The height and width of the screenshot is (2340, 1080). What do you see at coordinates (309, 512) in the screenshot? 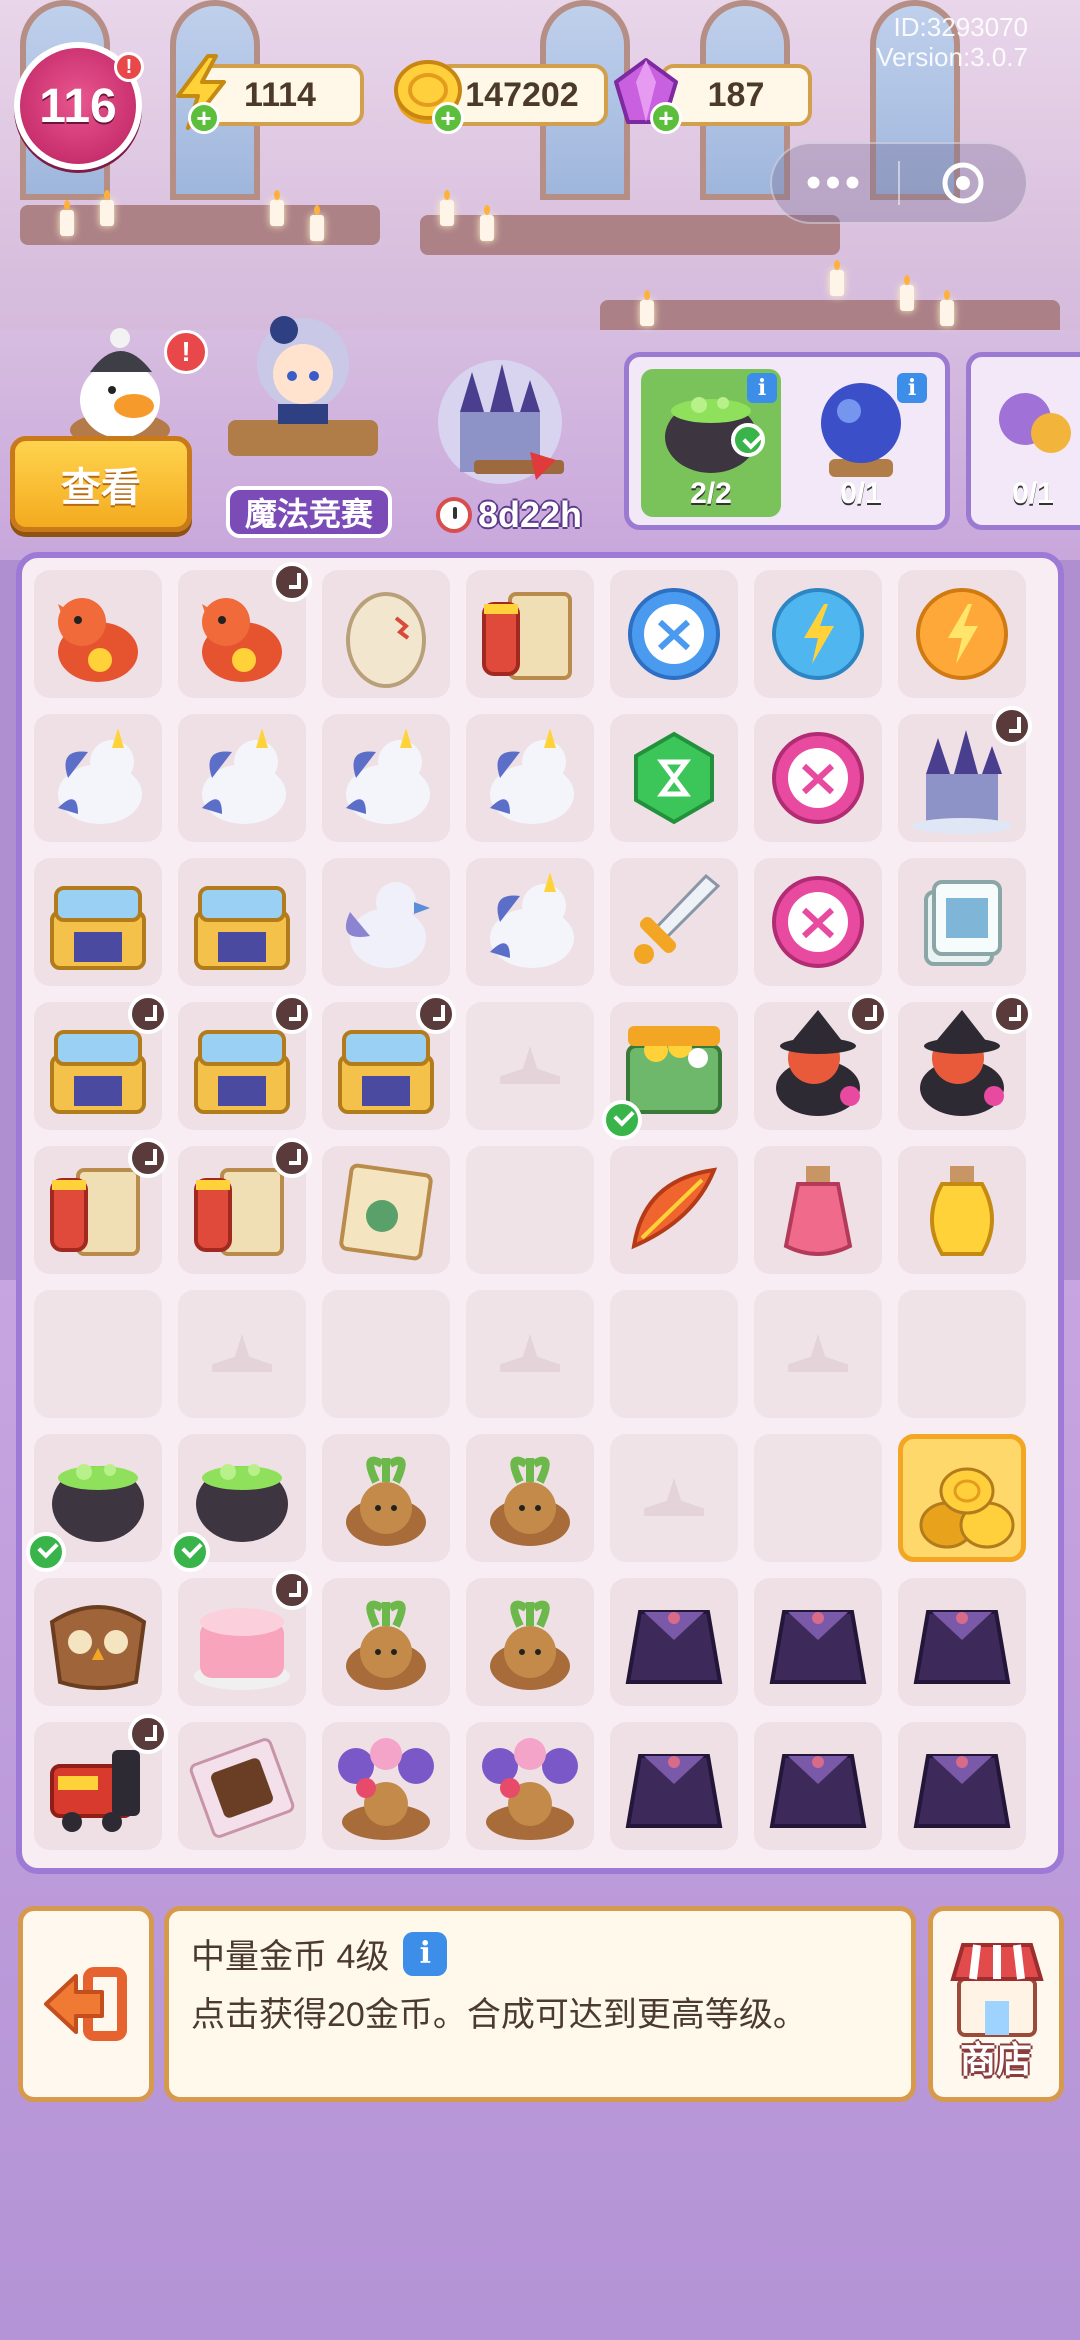
I see `magic-contest-label: 魔法竞赛` at bounding box center [309, 512].